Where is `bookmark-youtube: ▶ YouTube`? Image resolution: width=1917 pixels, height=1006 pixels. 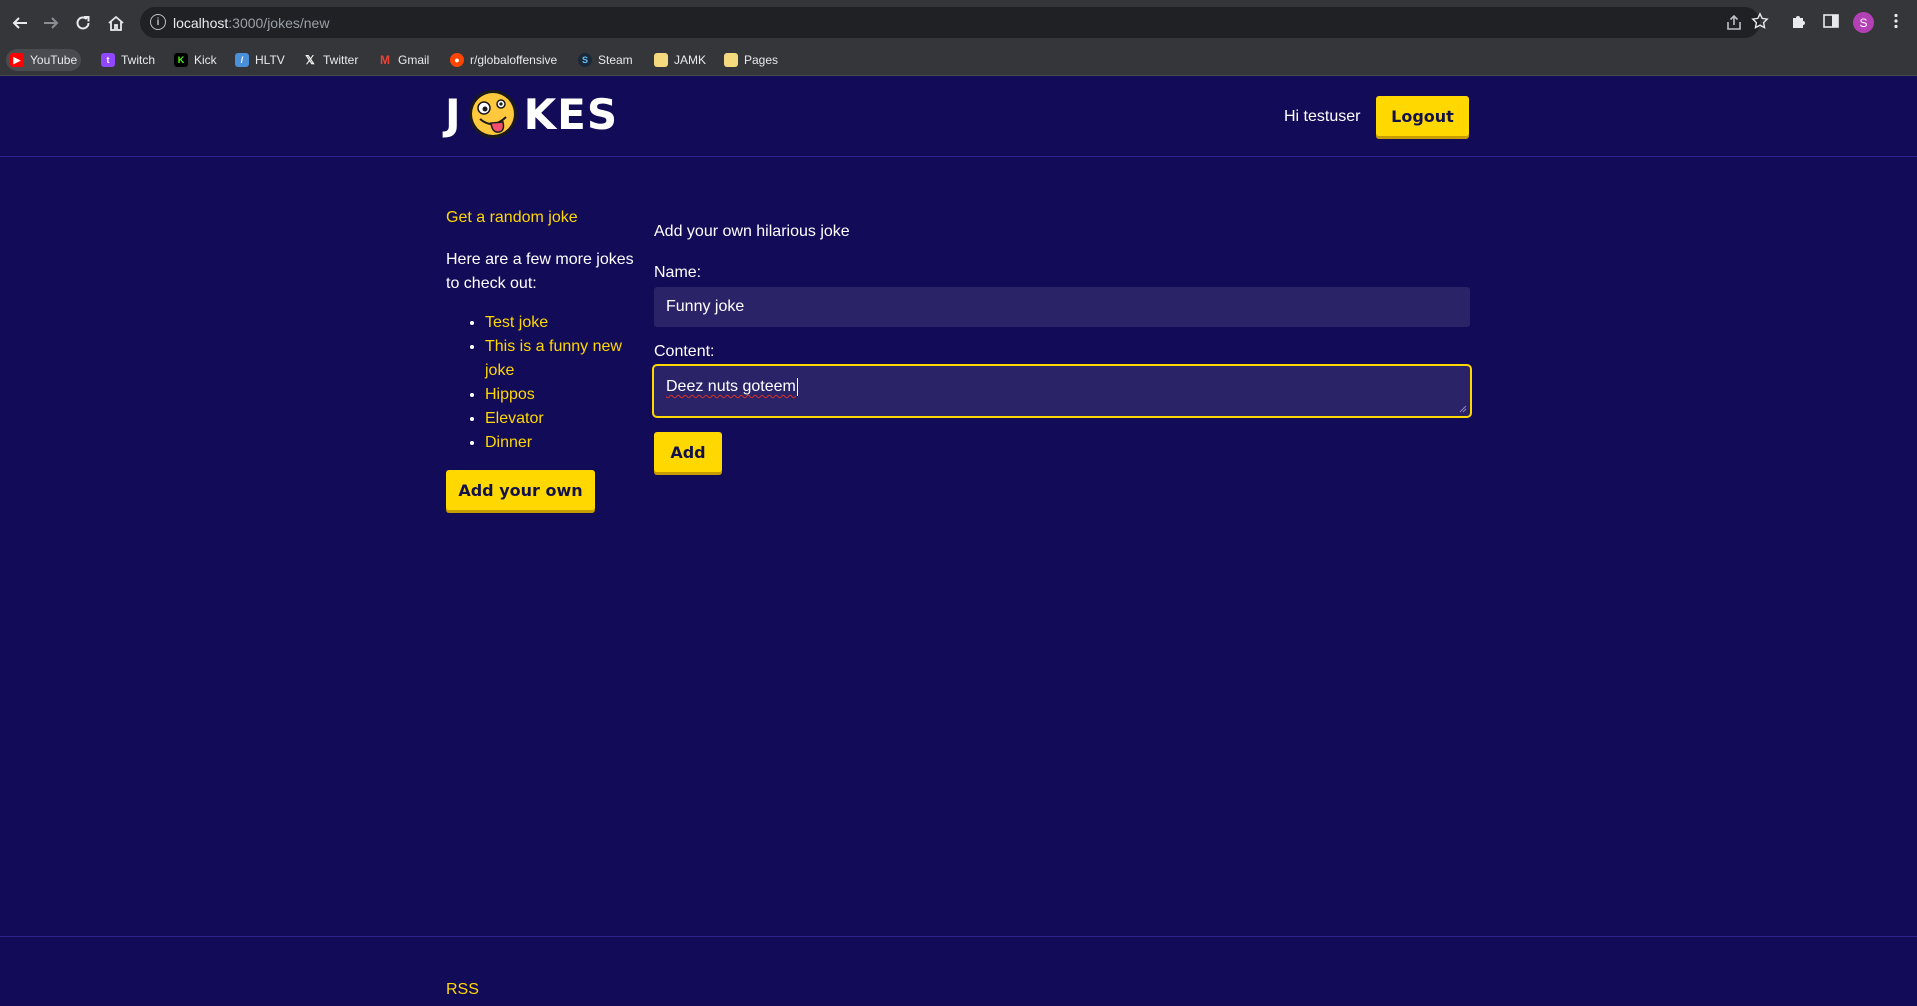 bookmark-youtube: ▶ YouTube is located at coordinates (44, 60).